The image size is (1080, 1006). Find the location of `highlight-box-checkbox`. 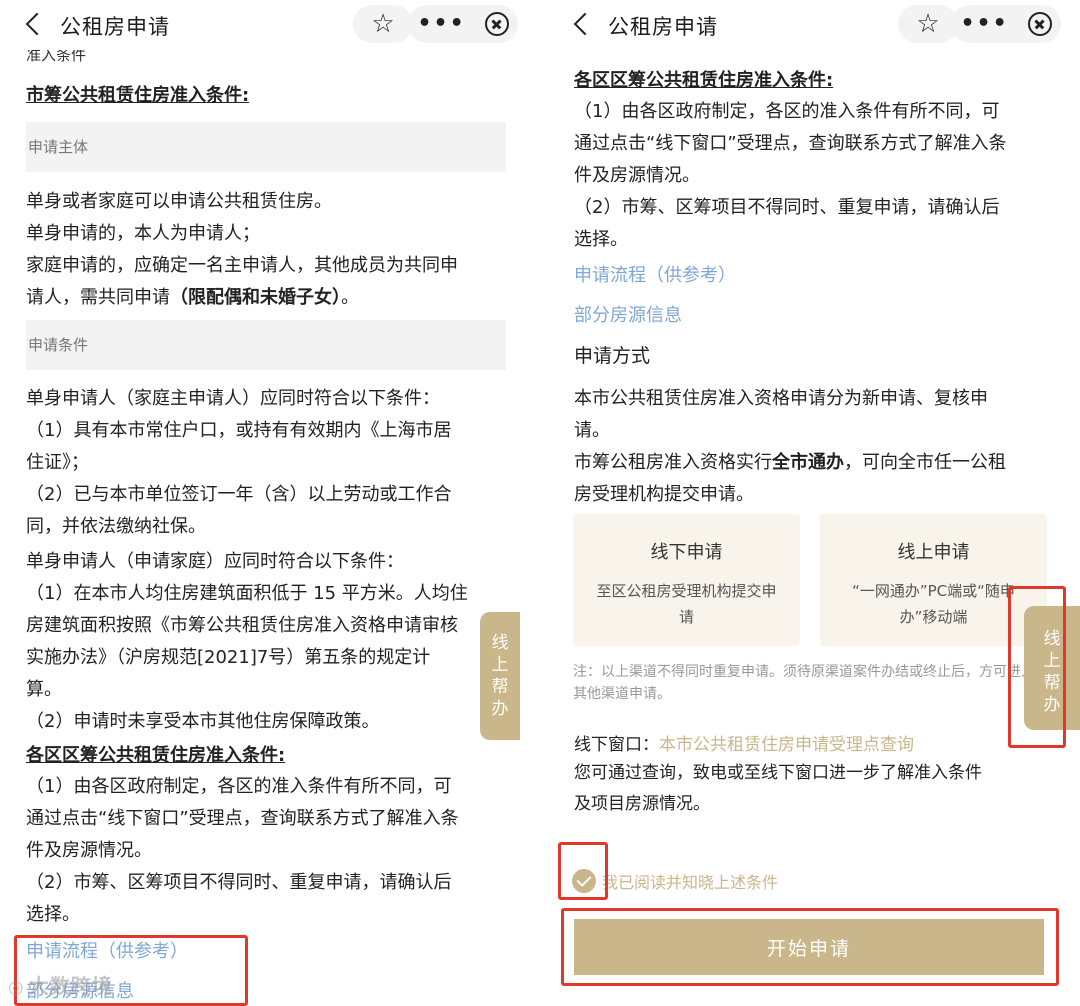

highlight-box-checkbox is located at coordinates (583, 871).